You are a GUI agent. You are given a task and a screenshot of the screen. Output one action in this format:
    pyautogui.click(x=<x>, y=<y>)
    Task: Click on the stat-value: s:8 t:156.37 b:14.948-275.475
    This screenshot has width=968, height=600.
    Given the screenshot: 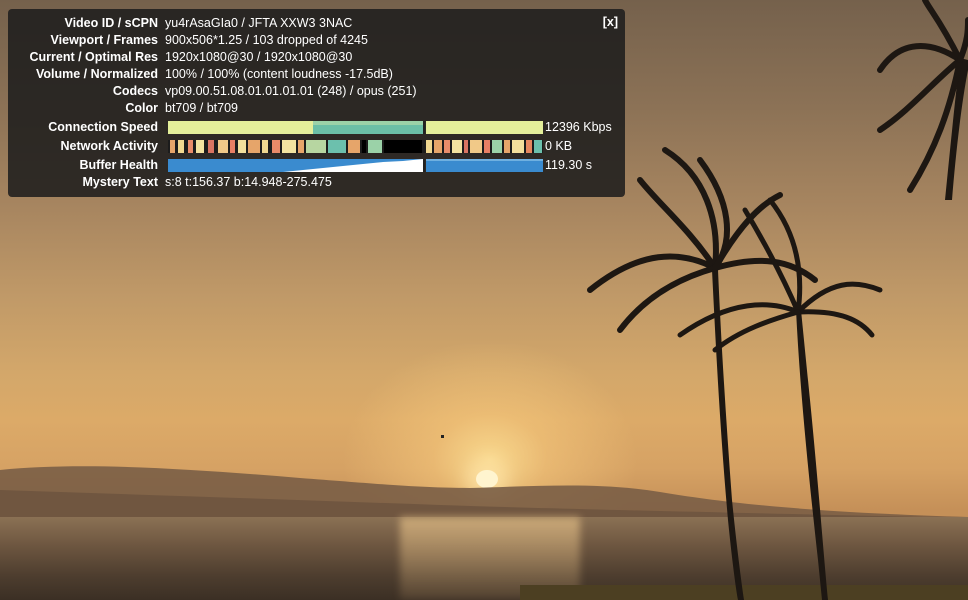 What is the action you would take?
    pyautogui.click(x=248, y=182)
    